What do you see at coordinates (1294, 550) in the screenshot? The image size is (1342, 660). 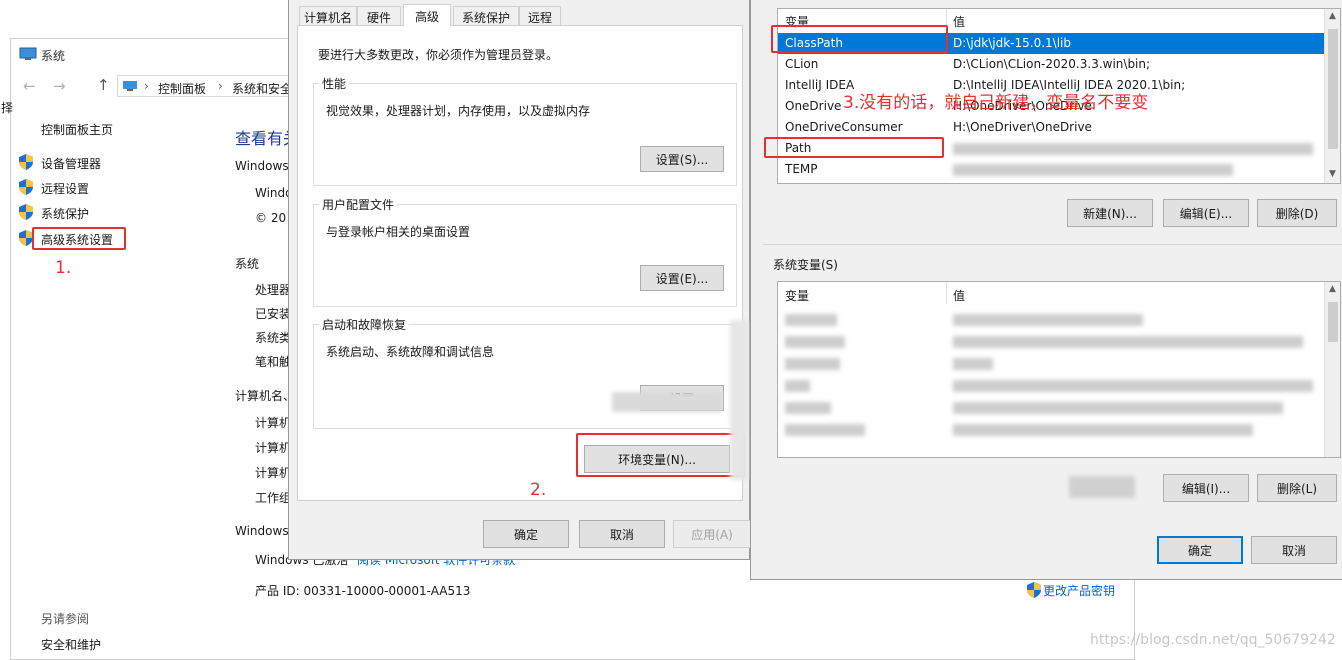 I see `env-cancel-button: 取消` at bounding box center [1294, 550].